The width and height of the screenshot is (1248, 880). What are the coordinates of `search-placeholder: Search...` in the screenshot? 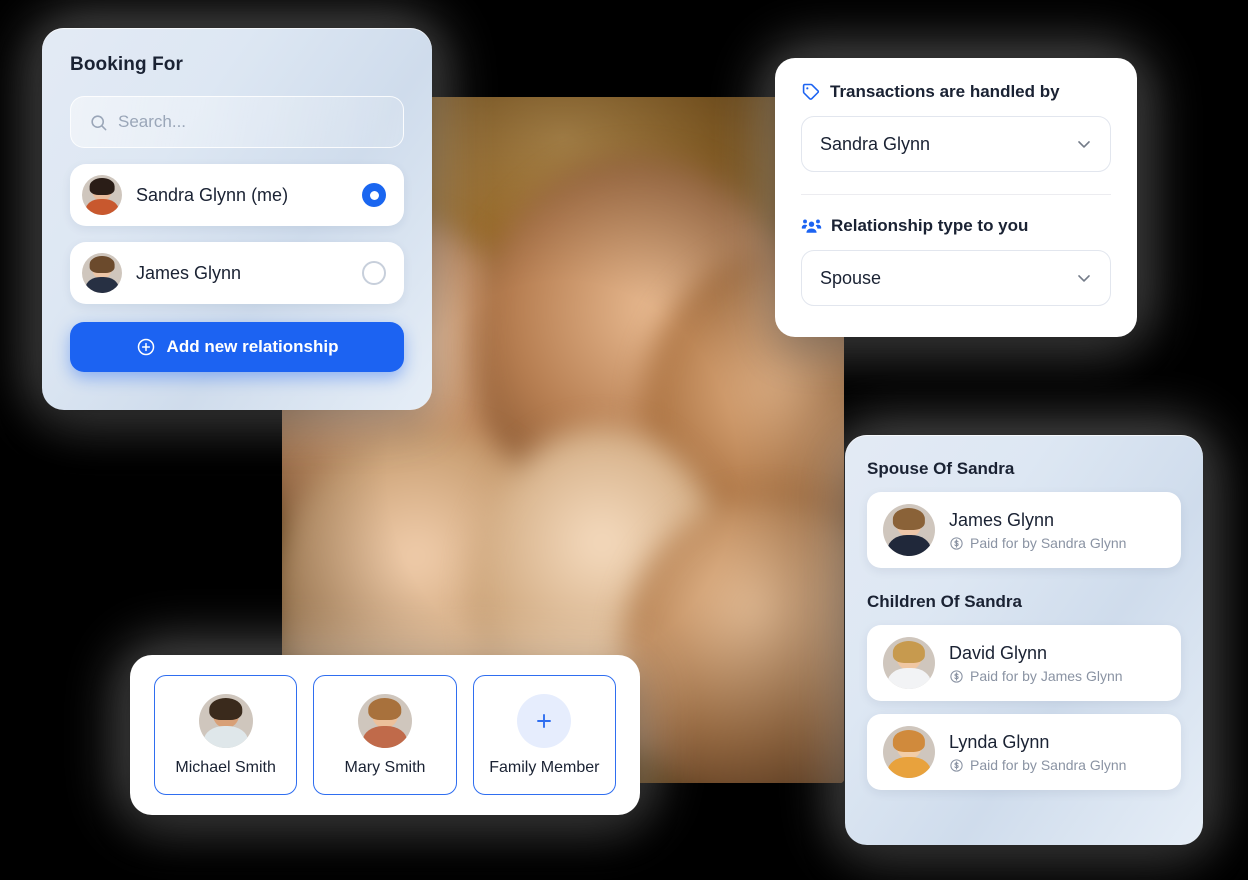 It's located at (152, 121).